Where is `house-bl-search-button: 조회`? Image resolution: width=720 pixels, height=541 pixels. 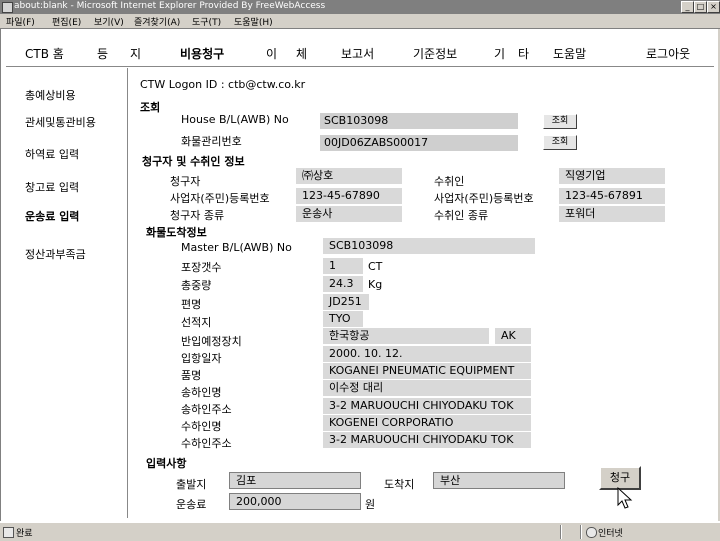 house-bl-search-button: 조회 is located at coordinates (560, 121).